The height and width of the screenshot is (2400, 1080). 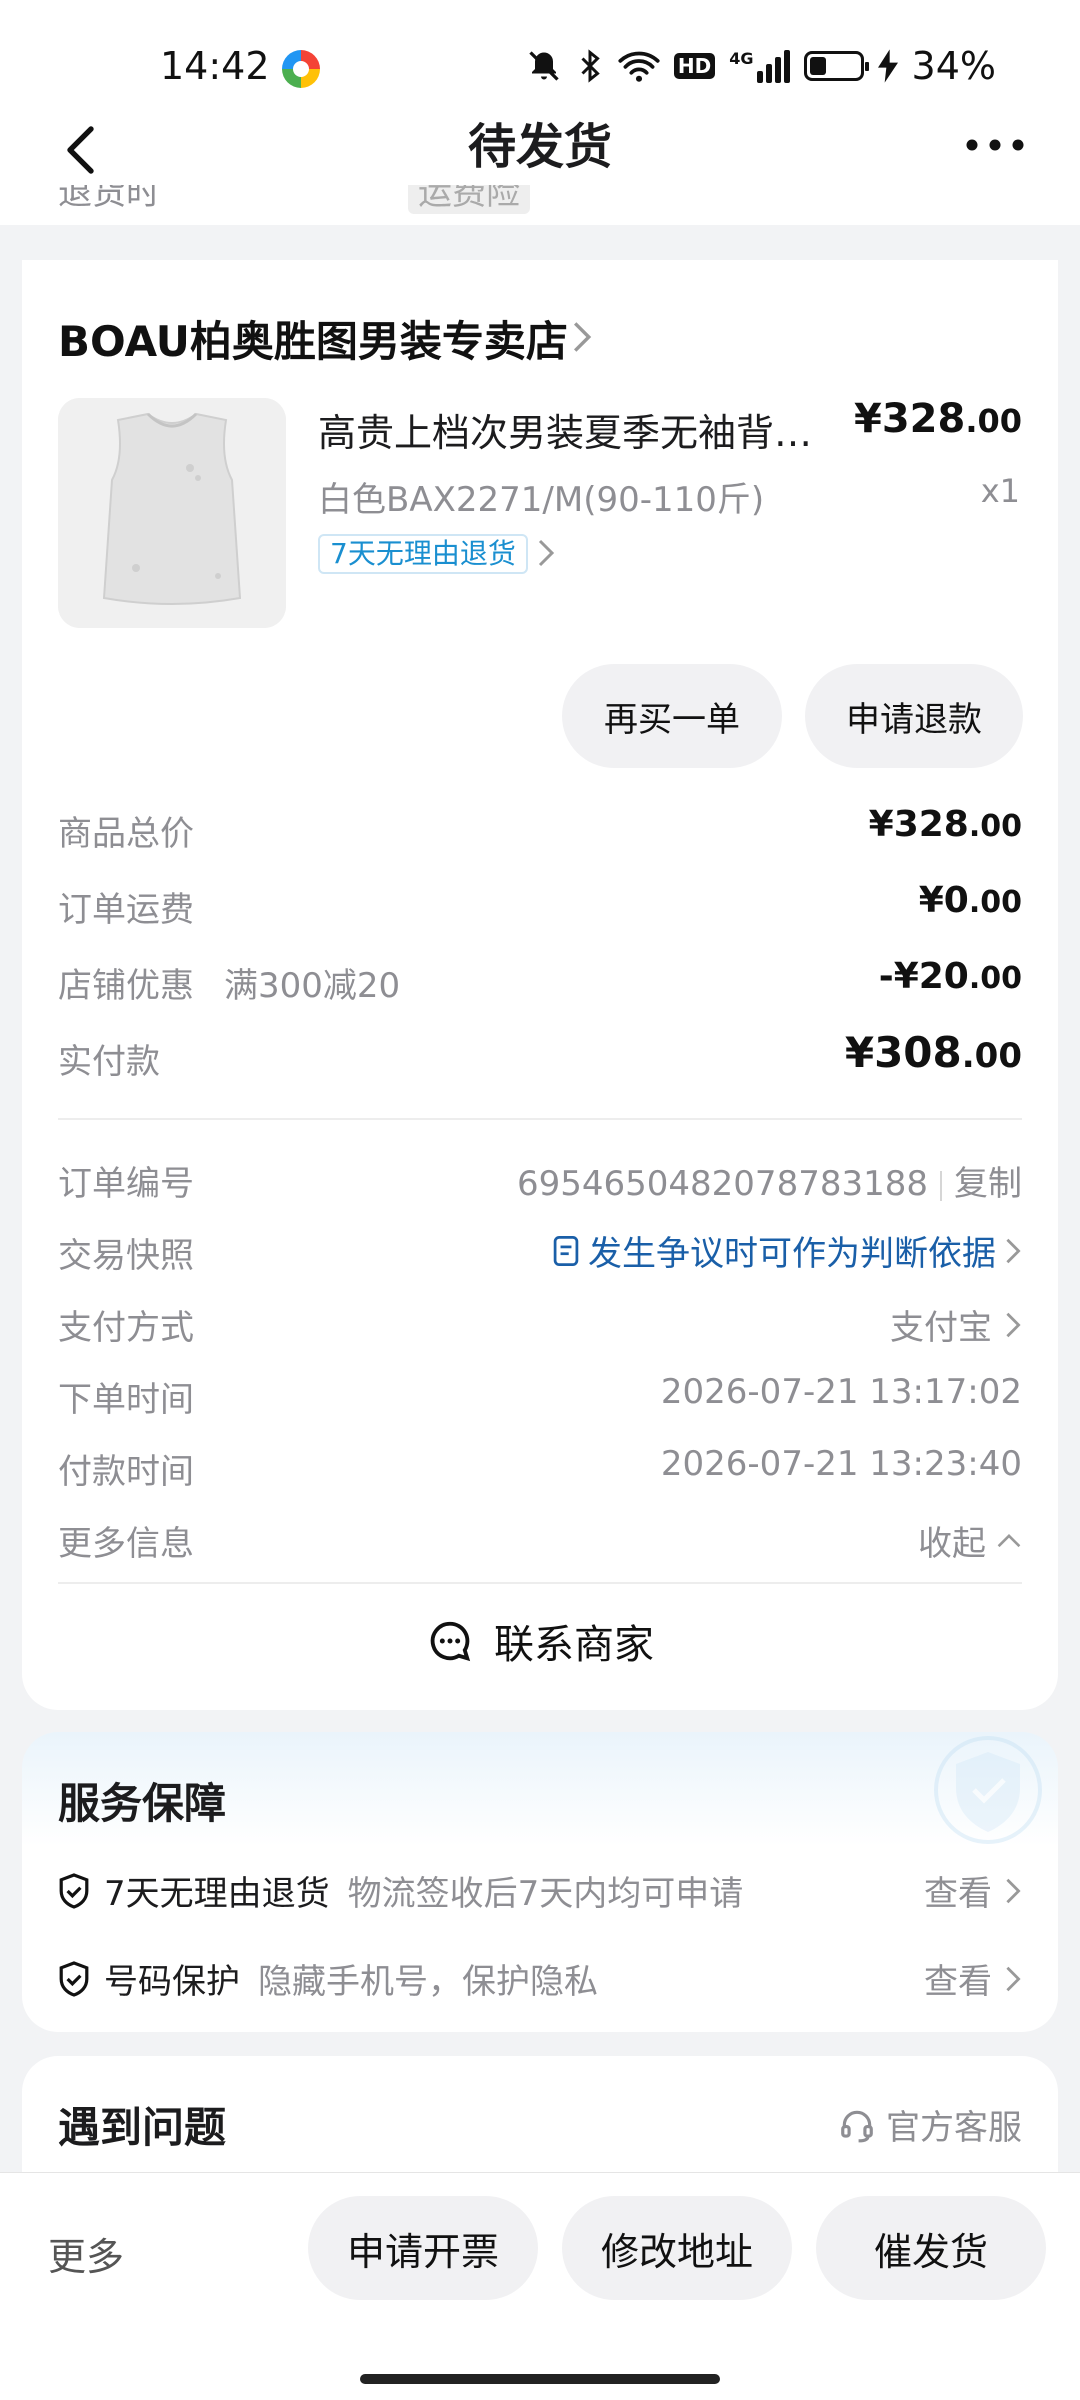 What do you see at coordinates (126, 986) in the screenshot?
I see `shop-discount-label-text: 店铺优惠` at bounding box center [126, 986].